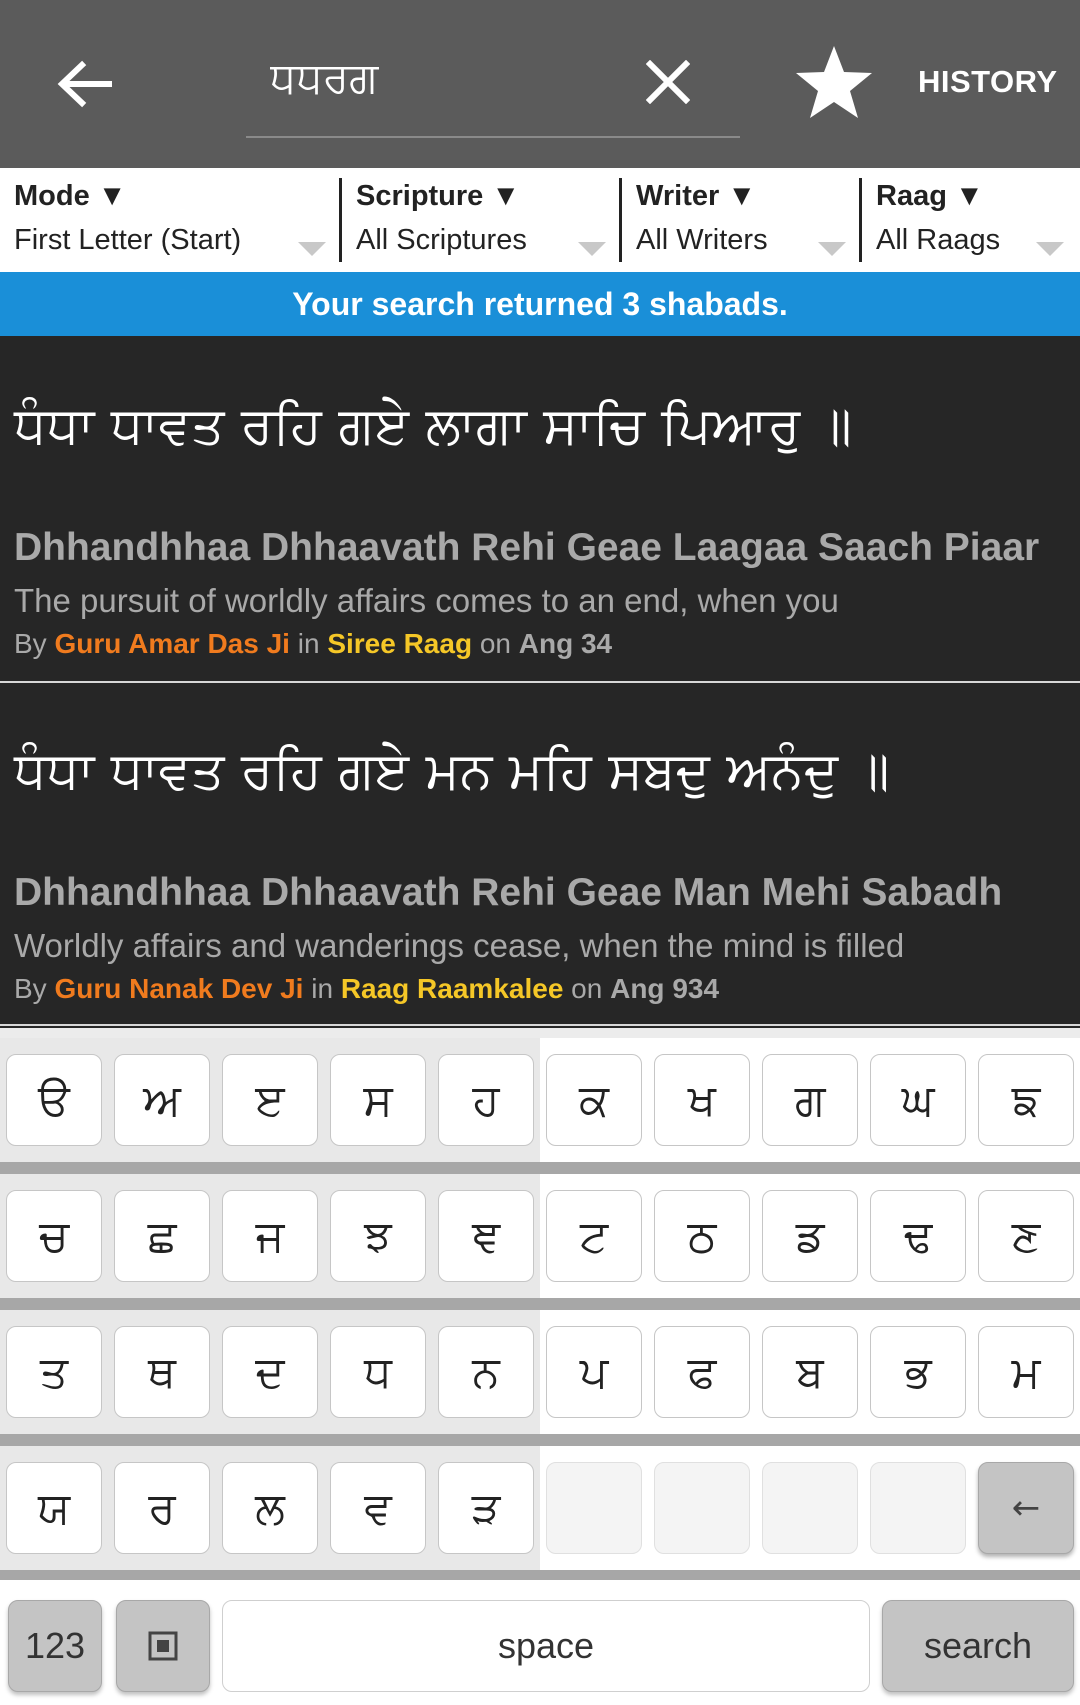 The height and width of the screenshot is (1705, 1080). I want to click on key: ੳ, so click(54, 1100).